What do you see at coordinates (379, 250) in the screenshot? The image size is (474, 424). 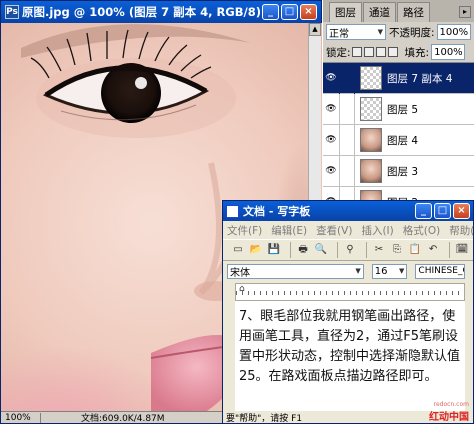 I see `cut-icon: ✂` at bounding box center [379, 250].